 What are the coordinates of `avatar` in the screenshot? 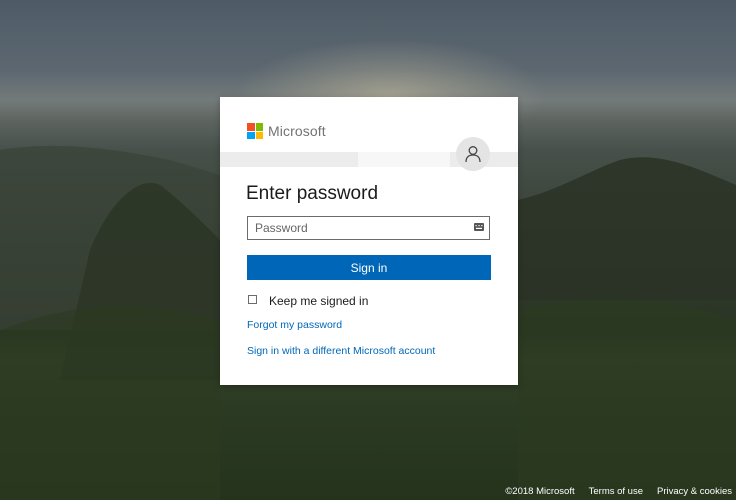 It's located at (473, 154).